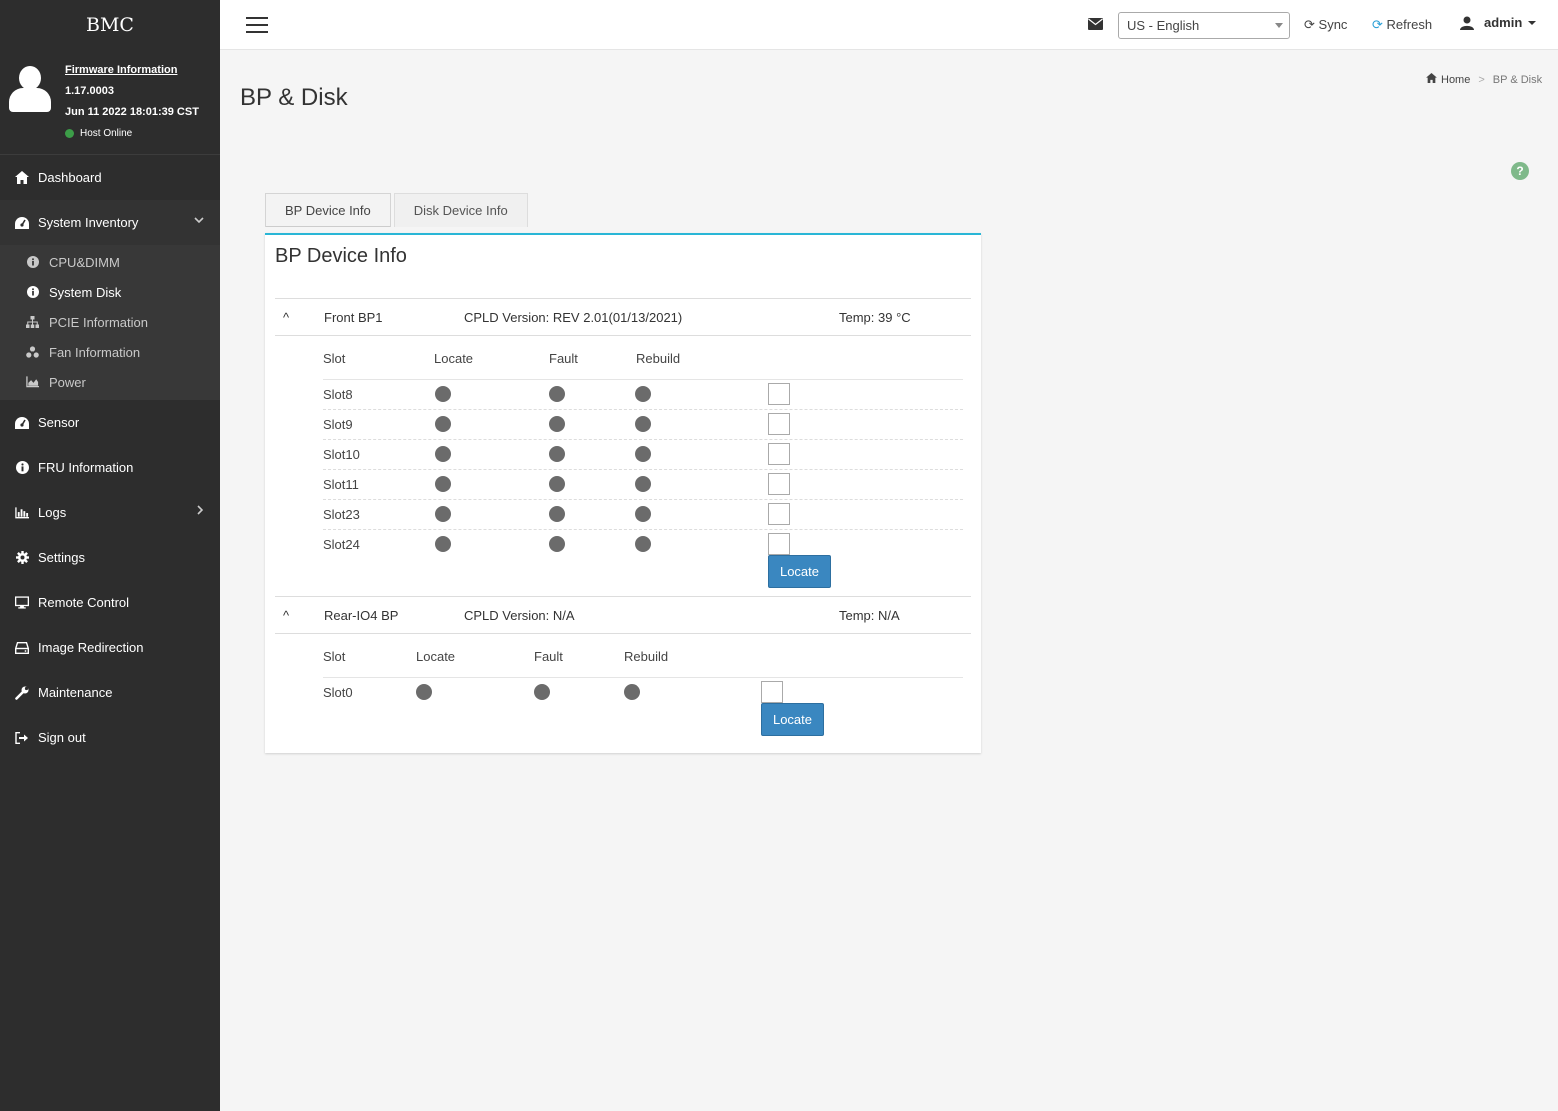 The image size is (1558, 1111). What do you see at coordinates (792, 719) in the screenshot?
I see `locate-button-rear-io4-bp: Locate` at bounding box center [792, 719].